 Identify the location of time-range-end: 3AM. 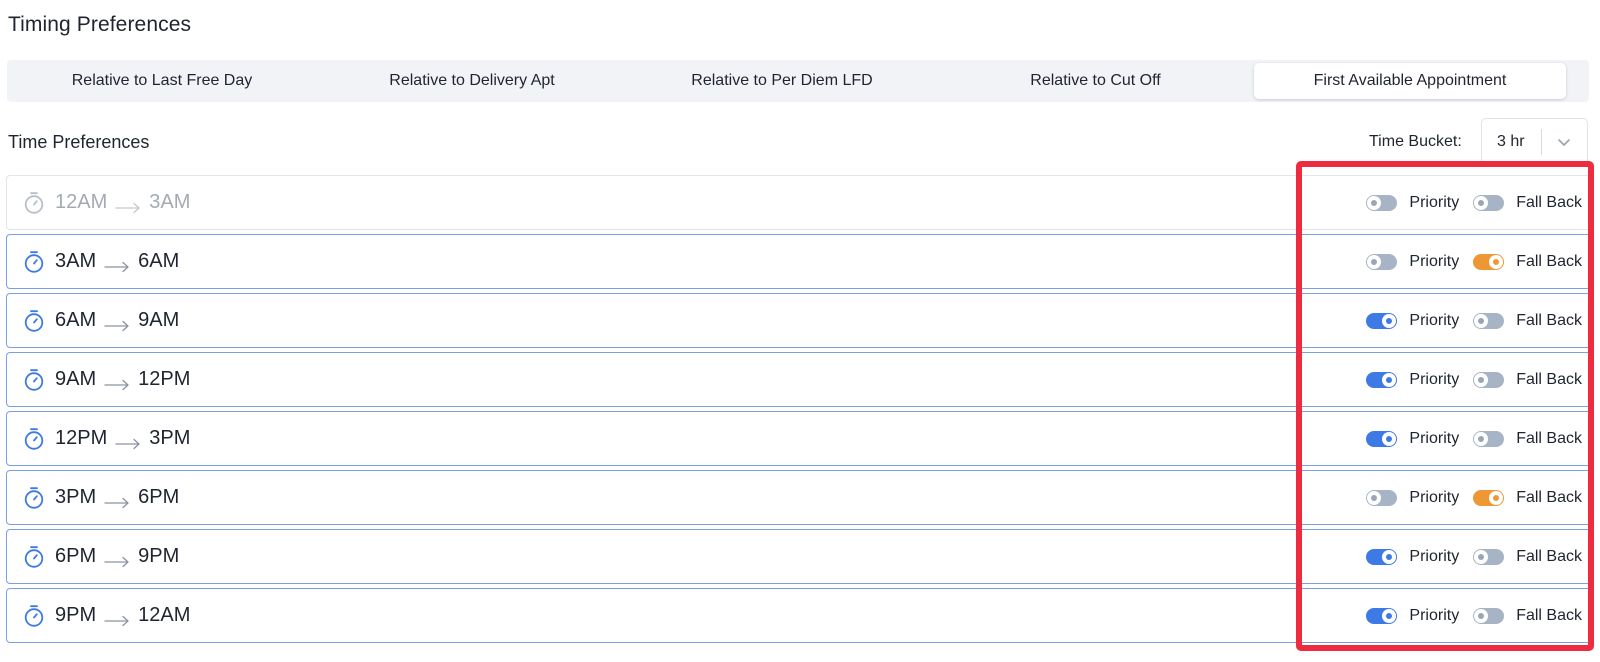
(170, 202).